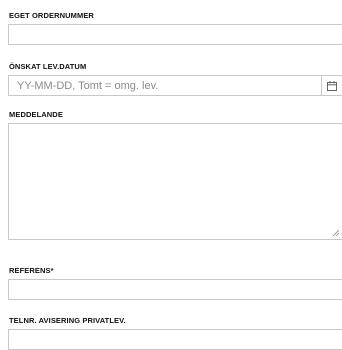  I want to click on phone-notification-field: TELNR. AVISERING PRIVATLEV., so click(175, 333).